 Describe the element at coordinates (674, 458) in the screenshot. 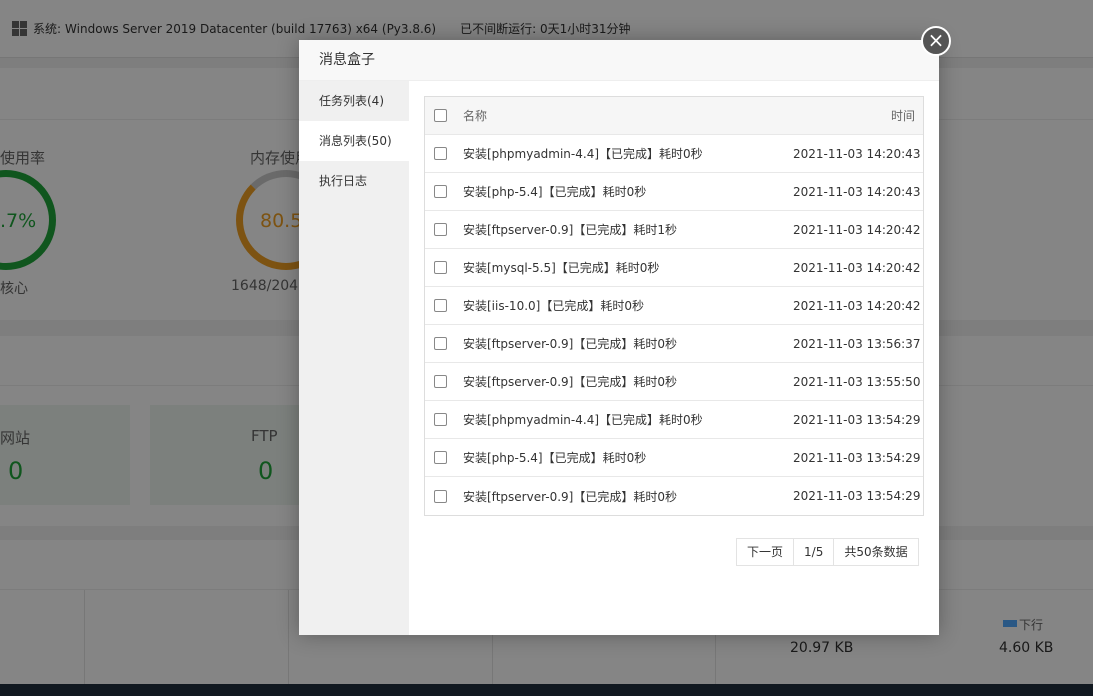

I see `table-row: 安装[php-5.4]【已完成】耗时0秒 2021-11-03 13:54:29` at that location.